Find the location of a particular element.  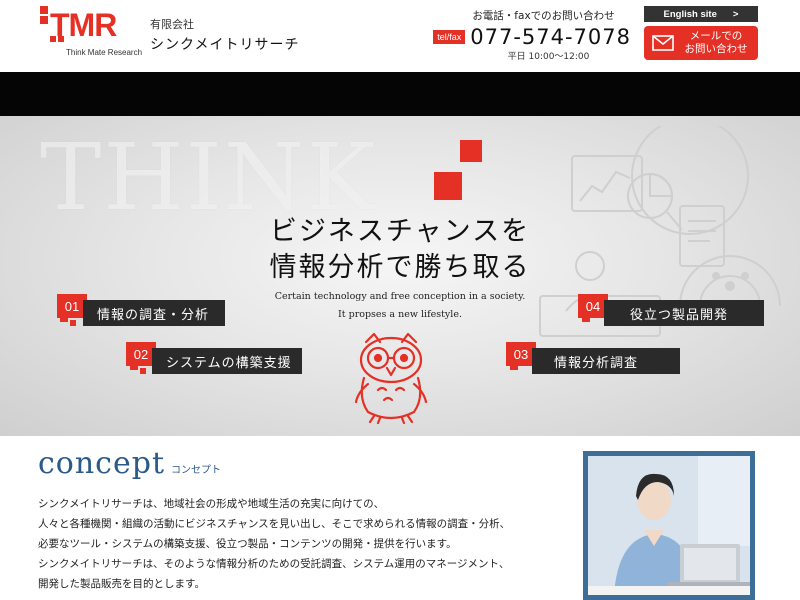

feature-03: 03 情報分析調査 is located at coordinates (593, 354).